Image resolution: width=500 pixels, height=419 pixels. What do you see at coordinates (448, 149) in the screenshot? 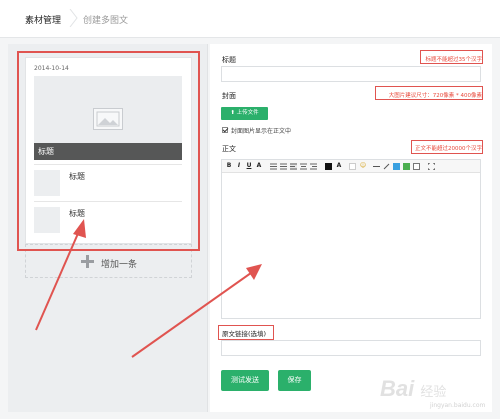
I see `body-hint: 正文不能超过20000个汉字` at bounding box center [448, 149].